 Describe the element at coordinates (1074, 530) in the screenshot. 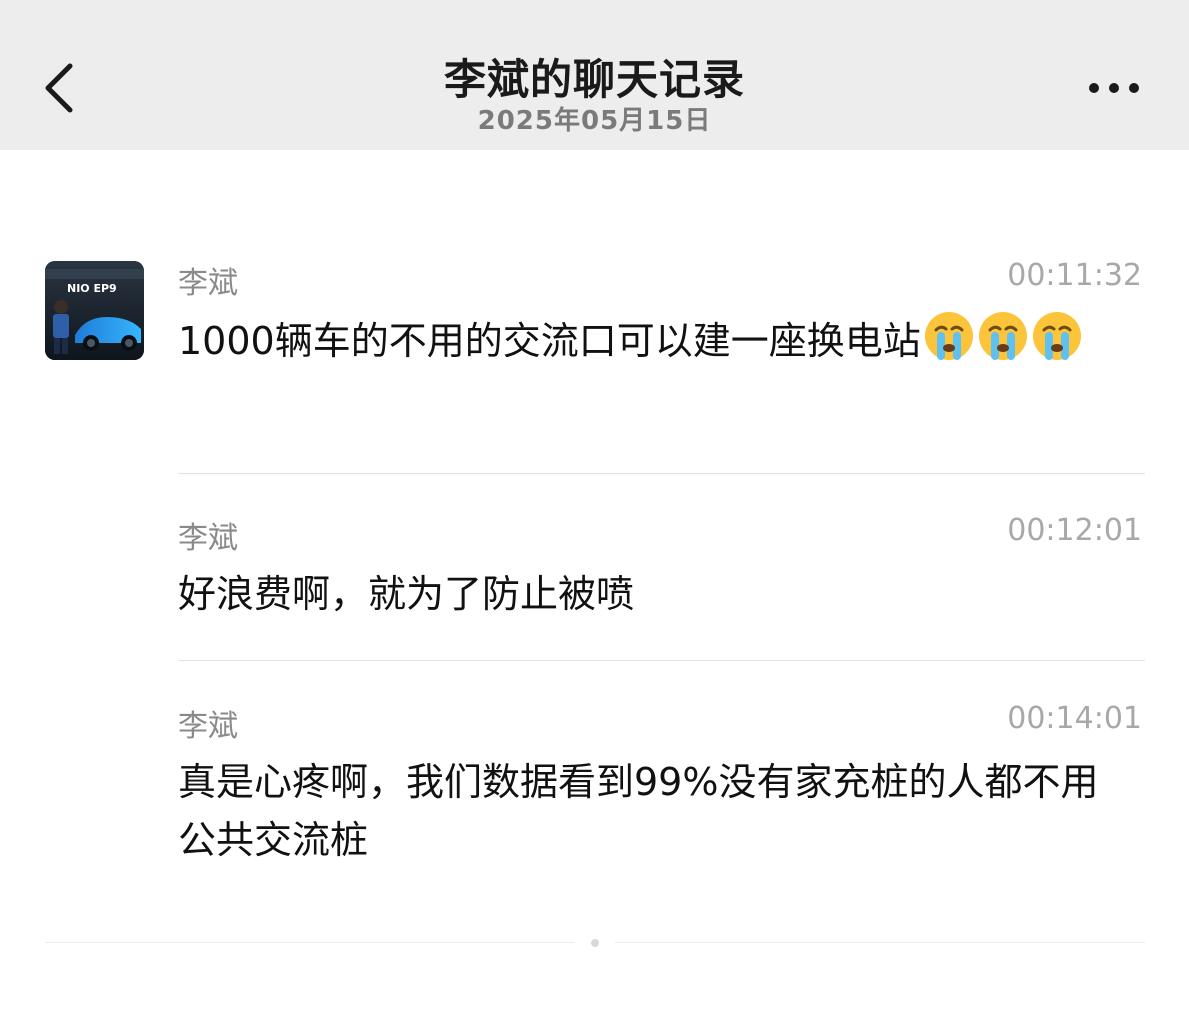

I see `message-time: 00:12:01` at that location.